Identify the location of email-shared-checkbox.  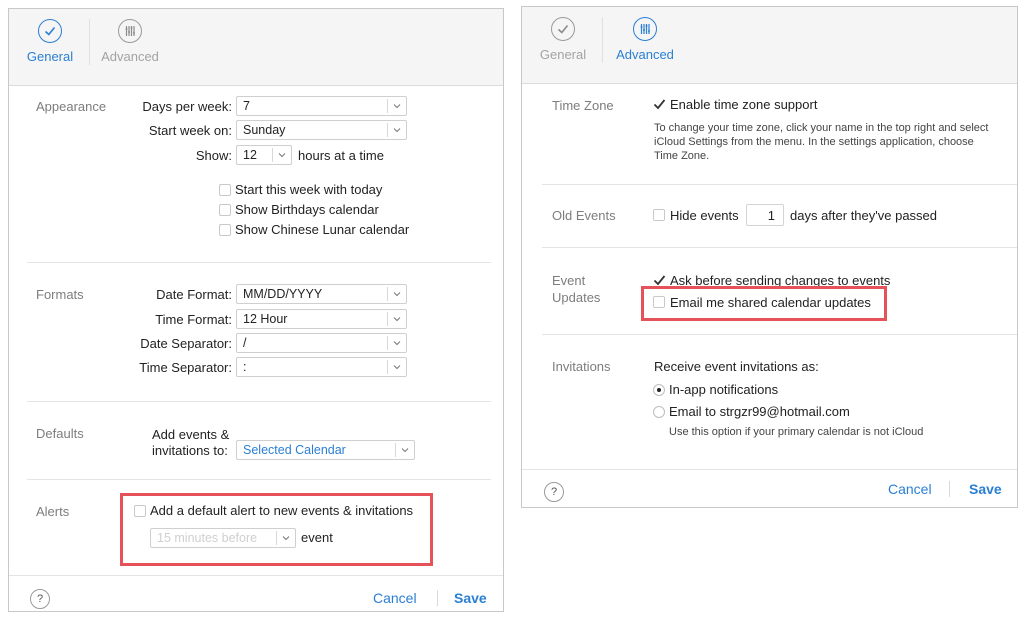
(659, 302).